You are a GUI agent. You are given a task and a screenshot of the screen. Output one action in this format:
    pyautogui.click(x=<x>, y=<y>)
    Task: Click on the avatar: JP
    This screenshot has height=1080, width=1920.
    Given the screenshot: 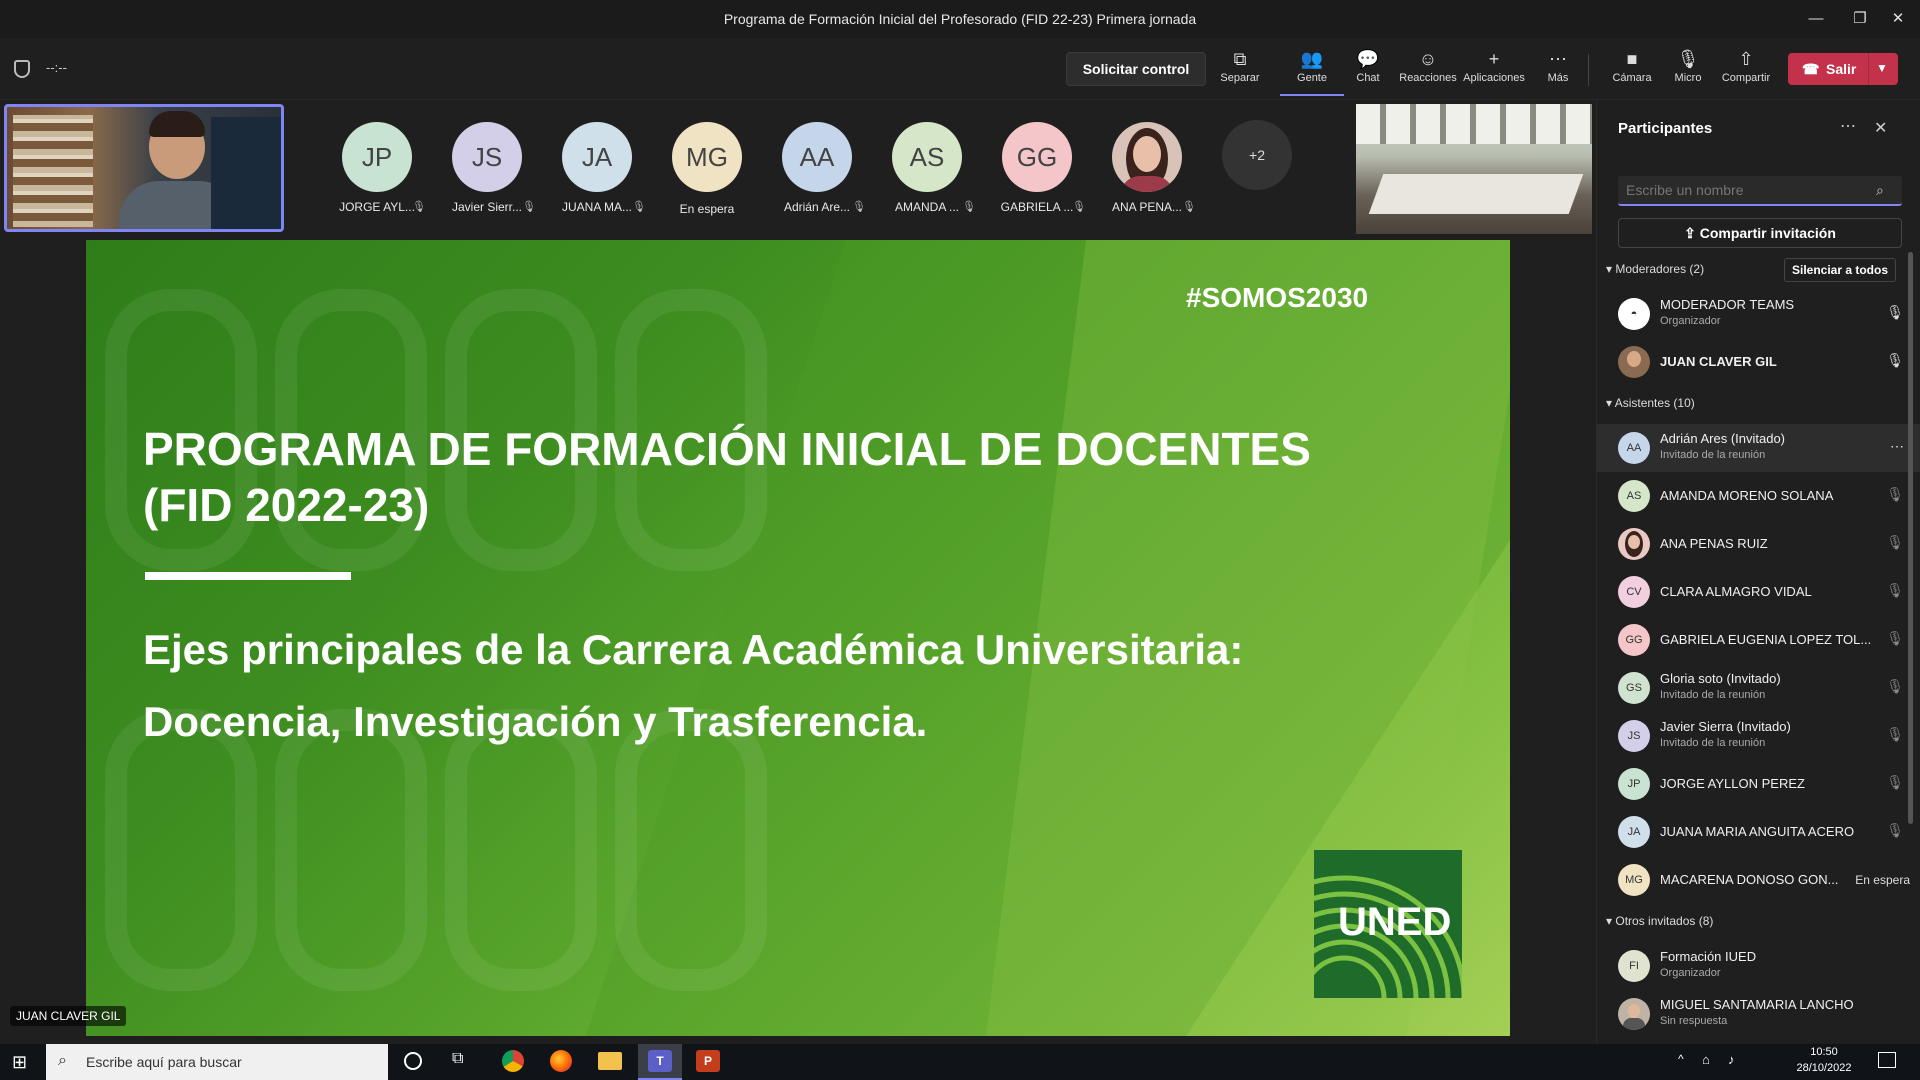 What is the action you would take?
    pyautogui.click(x=377, y=157)
    